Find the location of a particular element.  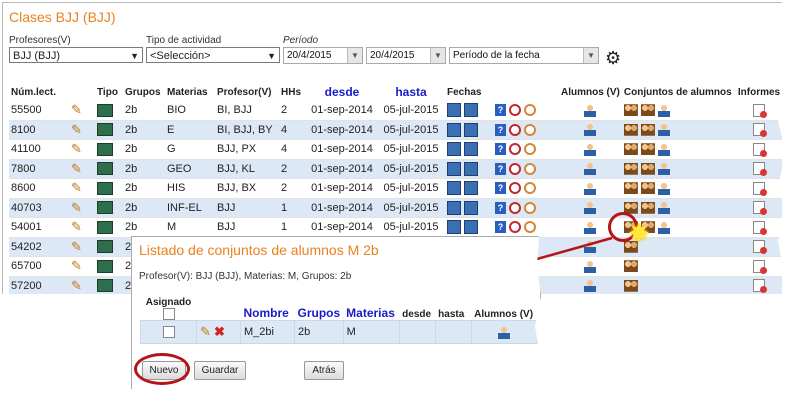

col-nombre: Nombre is located at coordinates (268, 309).